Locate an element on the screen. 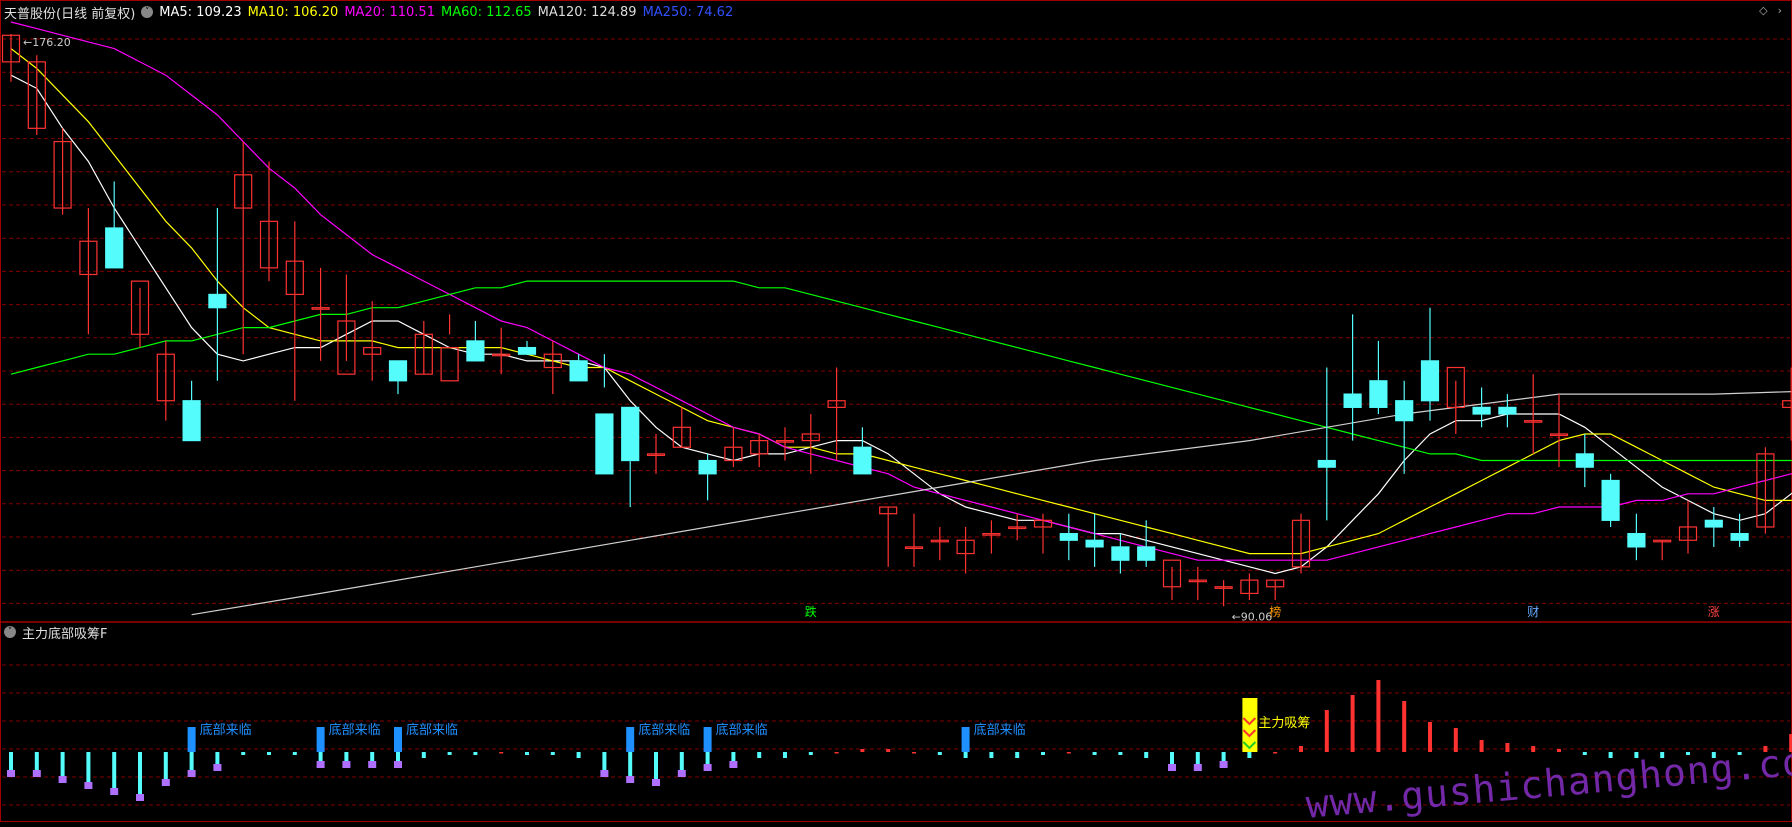 The height and width of the screenshot is (827, 1792). diamond-icon: ◇ is located at coordinates (1763, 10).